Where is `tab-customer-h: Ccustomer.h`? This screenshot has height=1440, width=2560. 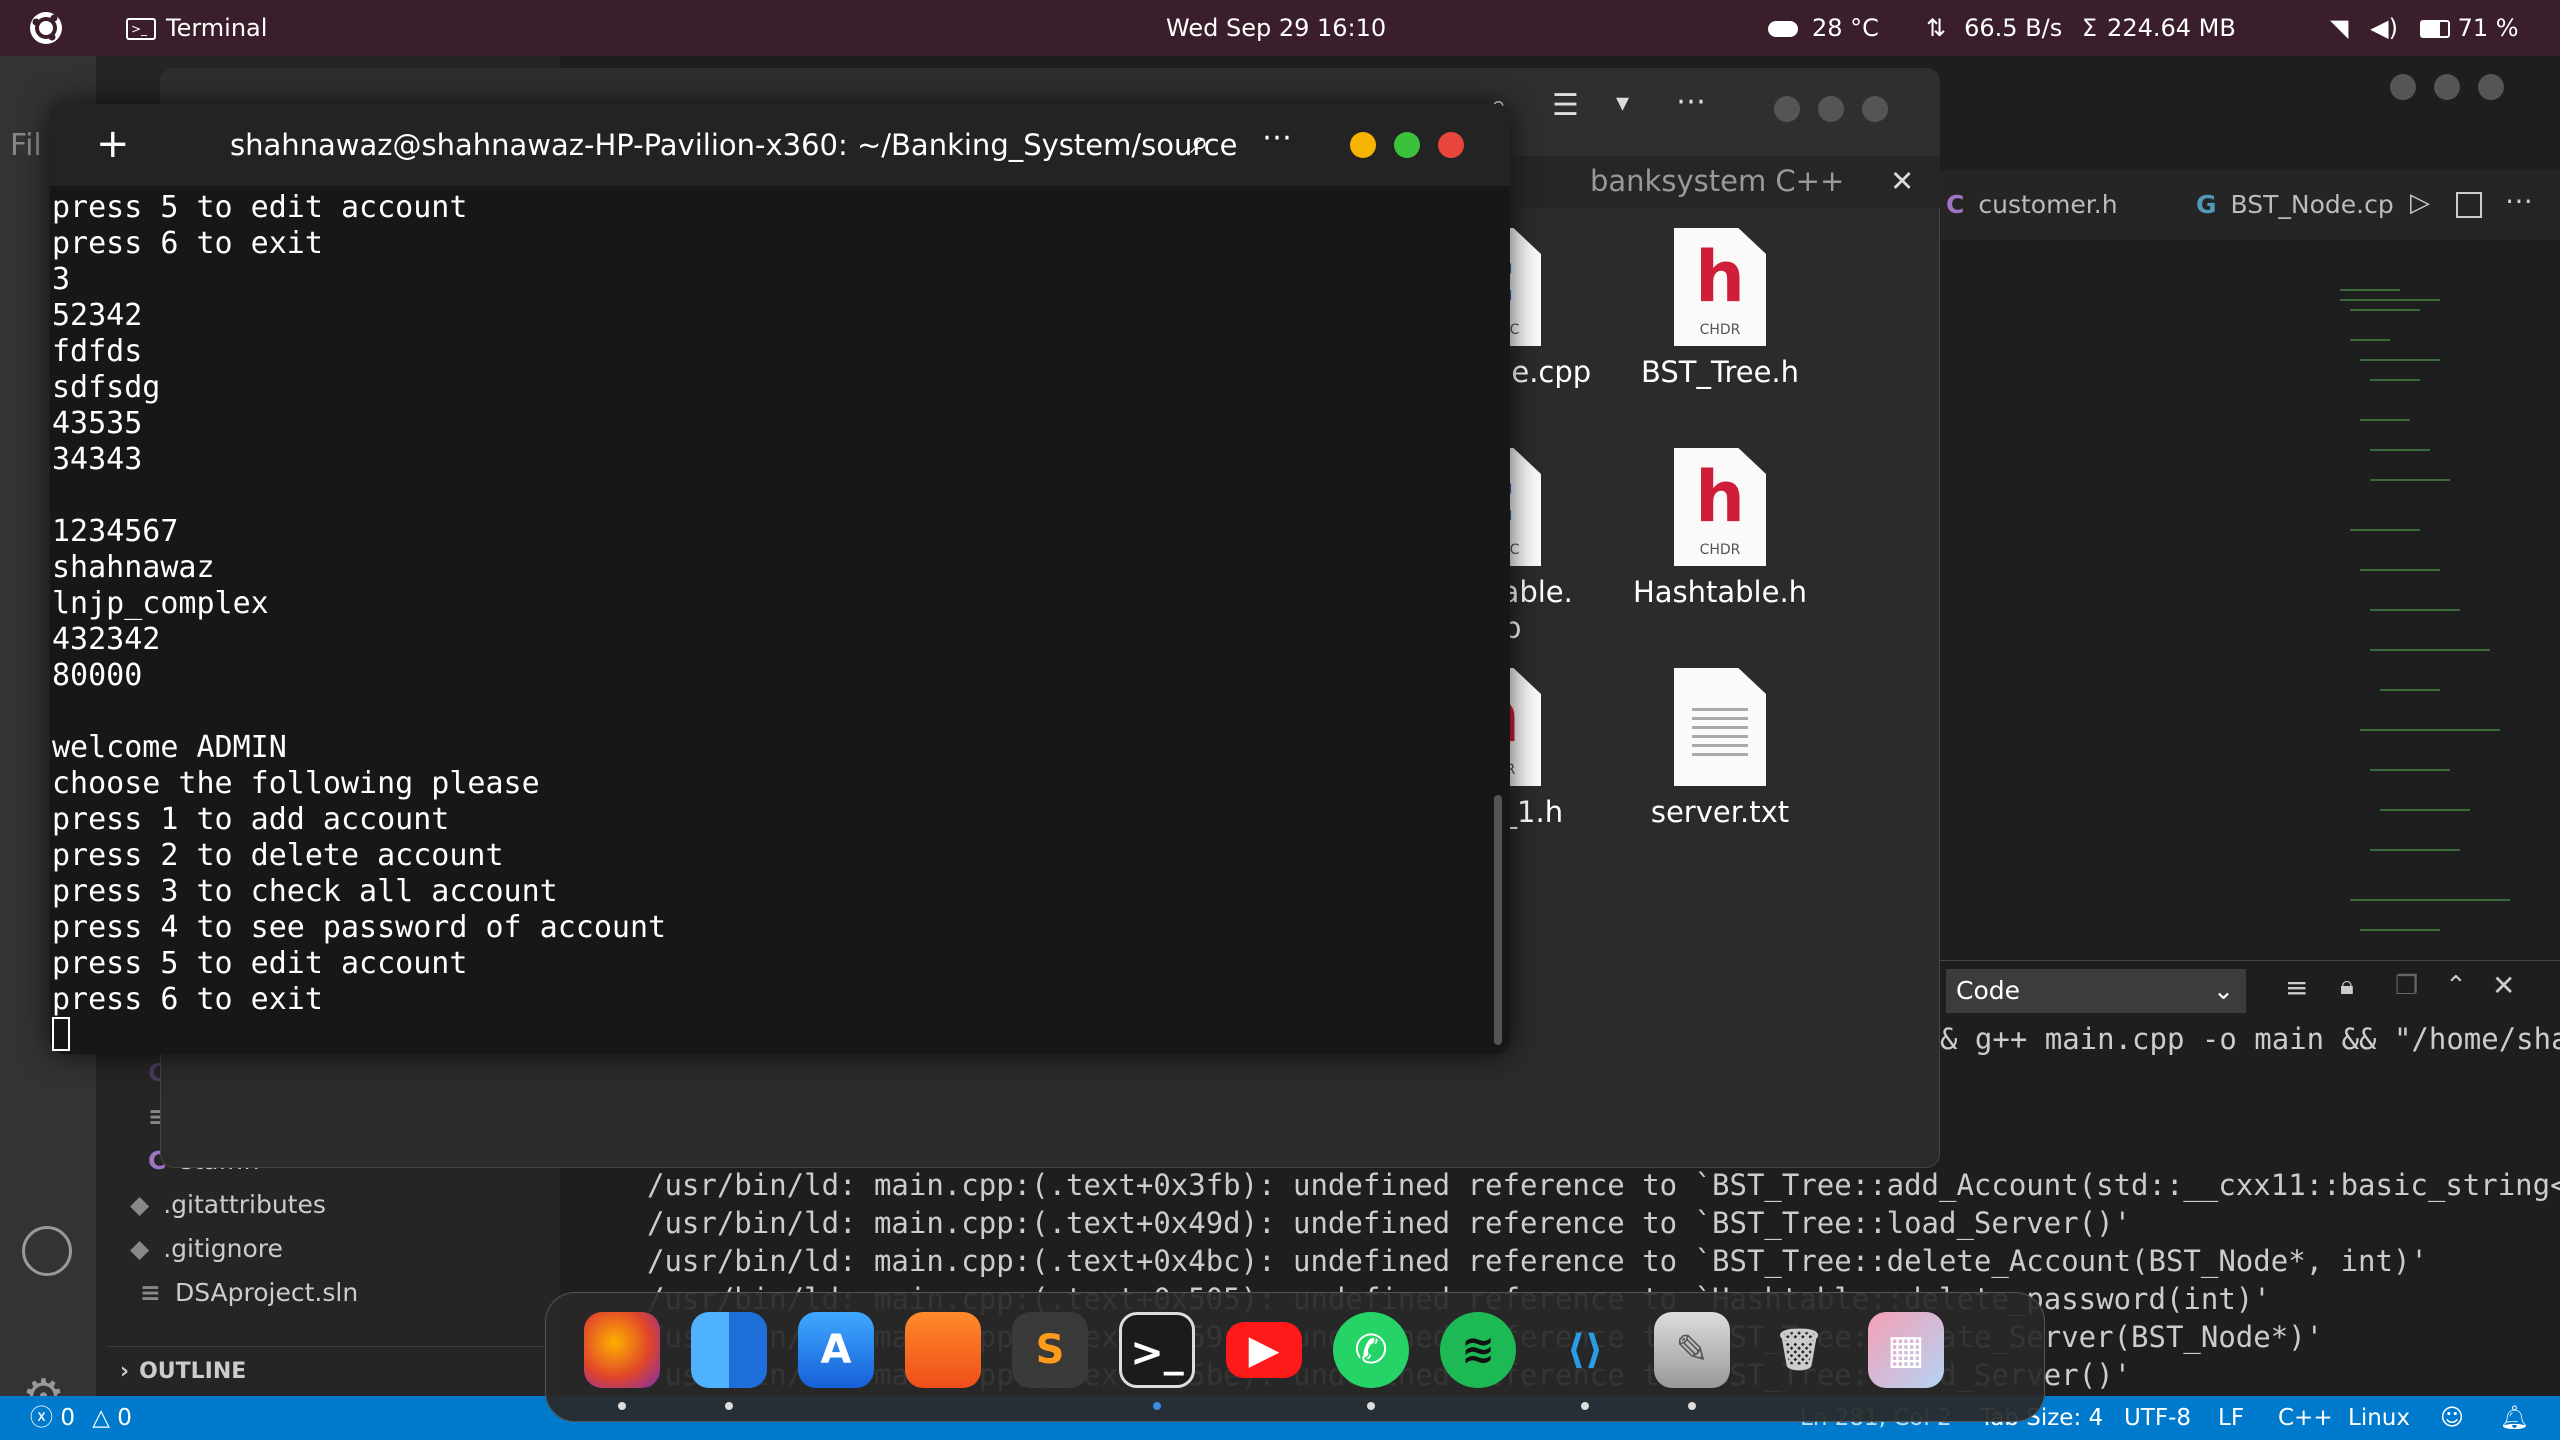
tab-customer-h: Ccustomer.h is located at coordinates (2032, 205).